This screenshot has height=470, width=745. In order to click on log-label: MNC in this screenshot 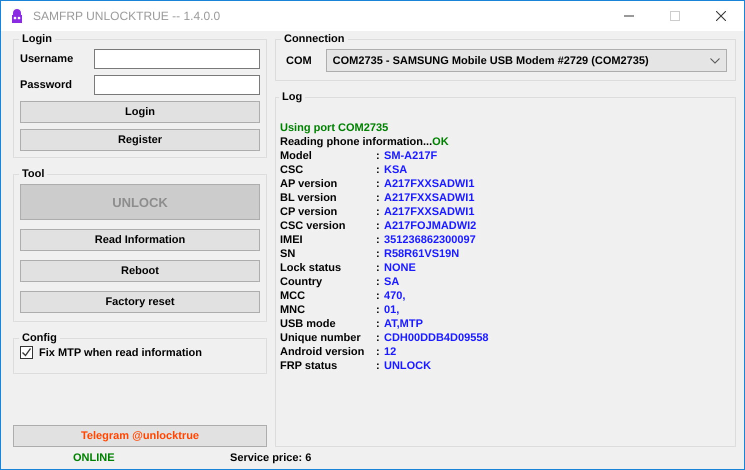, I will do `click(293, 310)`.